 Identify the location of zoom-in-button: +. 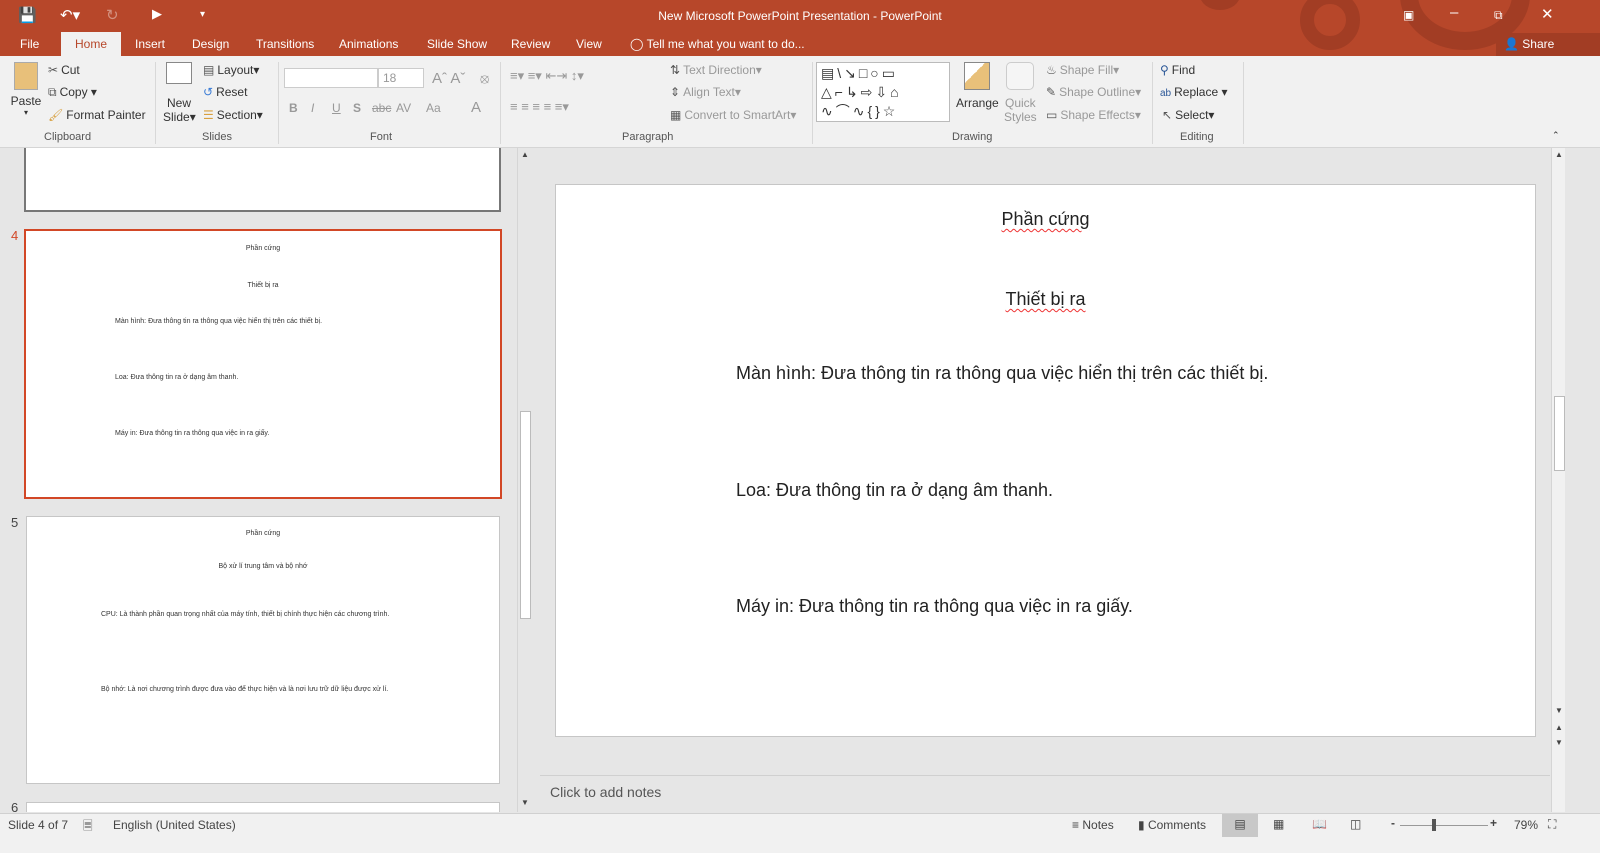
(1493, 823).